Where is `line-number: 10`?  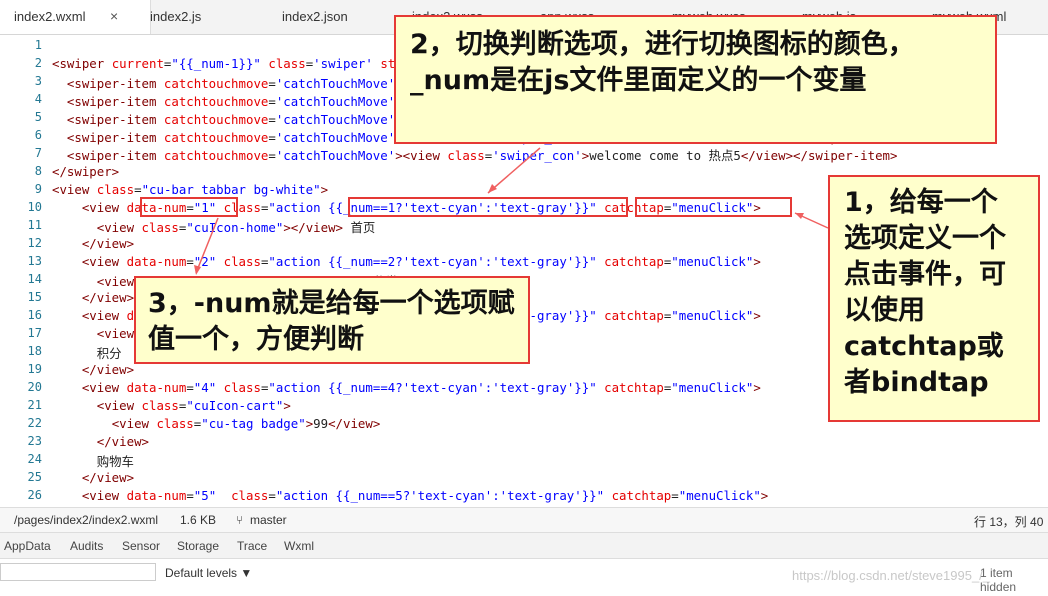 line-number: 10 is located at coordinates (34, 207).